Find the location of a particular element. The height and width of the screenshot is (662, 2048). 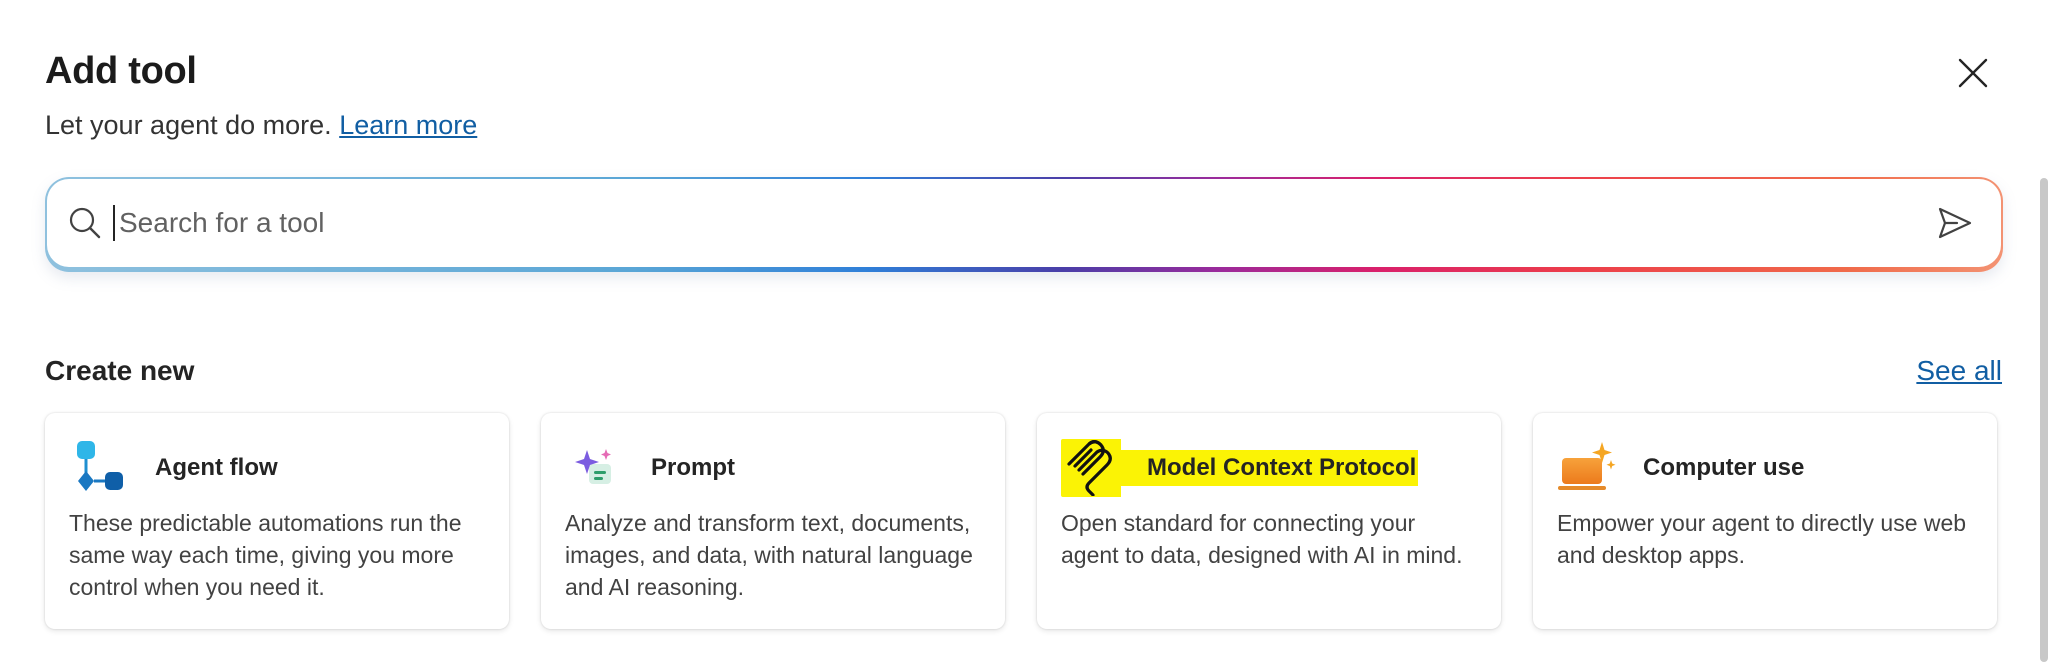

search-box is located at coordinates (1024, 224).